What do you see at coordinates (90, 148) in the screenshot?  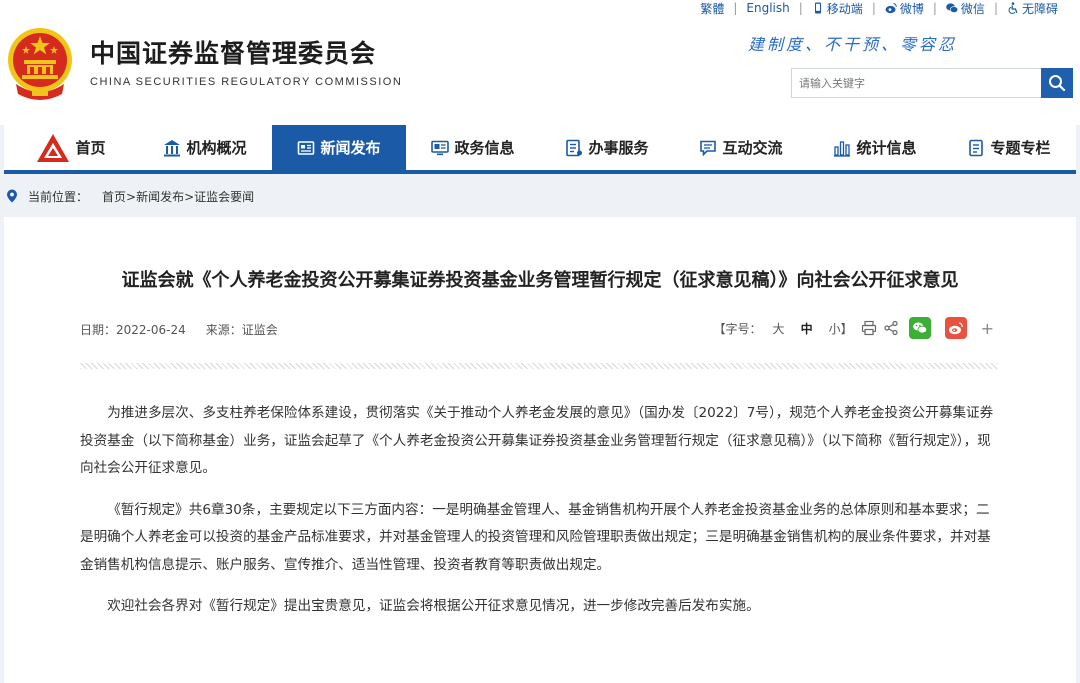 I see `nav-item-label: 首页` at bounding box center [90, 148].